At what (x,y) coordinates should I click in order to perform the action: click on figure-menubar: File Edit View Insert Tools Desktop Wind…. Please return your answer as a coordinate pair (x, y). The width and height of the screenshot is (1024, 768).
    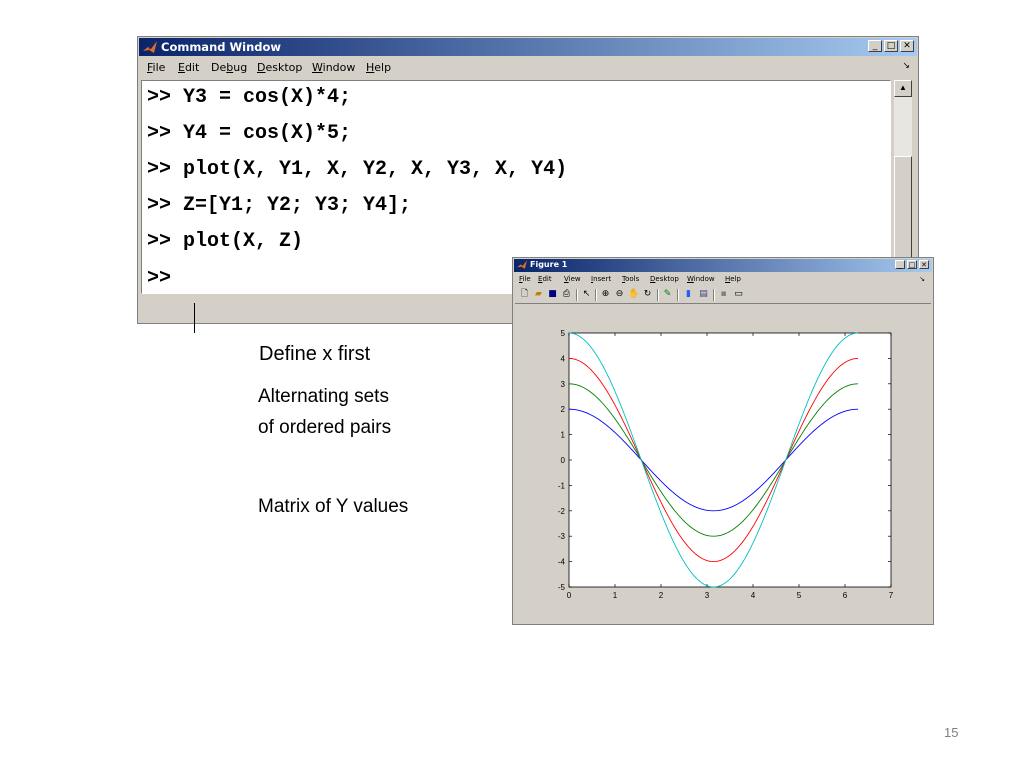
    Looking at the image, I should click on (723, 279).